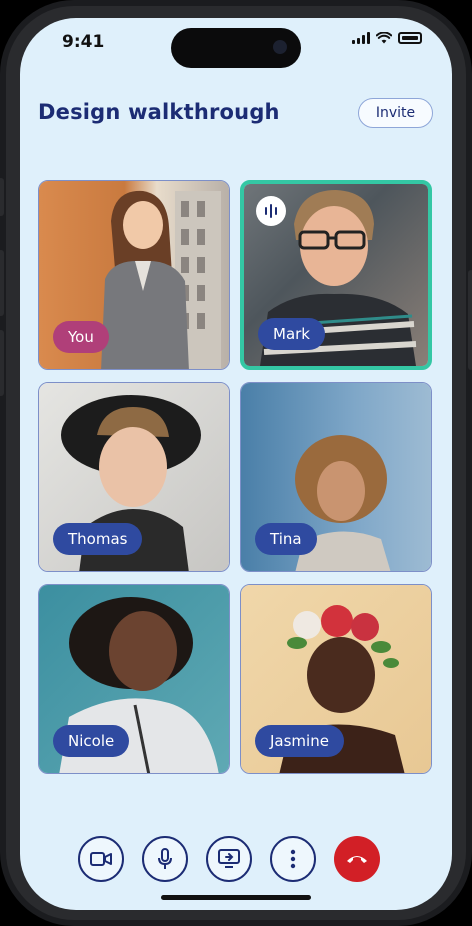 The image size is (472, 926). Describe the element at coordinates (410, 38) in the screenshot. I see `battery-icon` at that location.